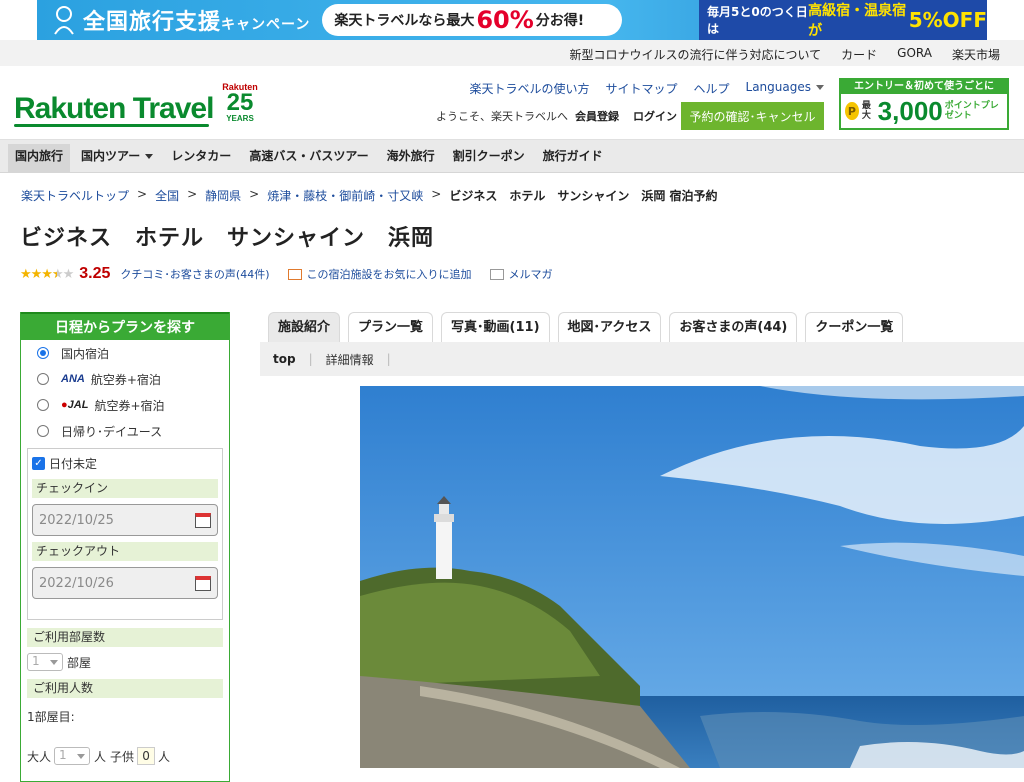 The height and width of the screenshot is (782, 1024). I want to click on points-promo-banner: エントリー＆初めて使うごとに P 最大 3,000 ポイントプレゼント, so click(924, 104).